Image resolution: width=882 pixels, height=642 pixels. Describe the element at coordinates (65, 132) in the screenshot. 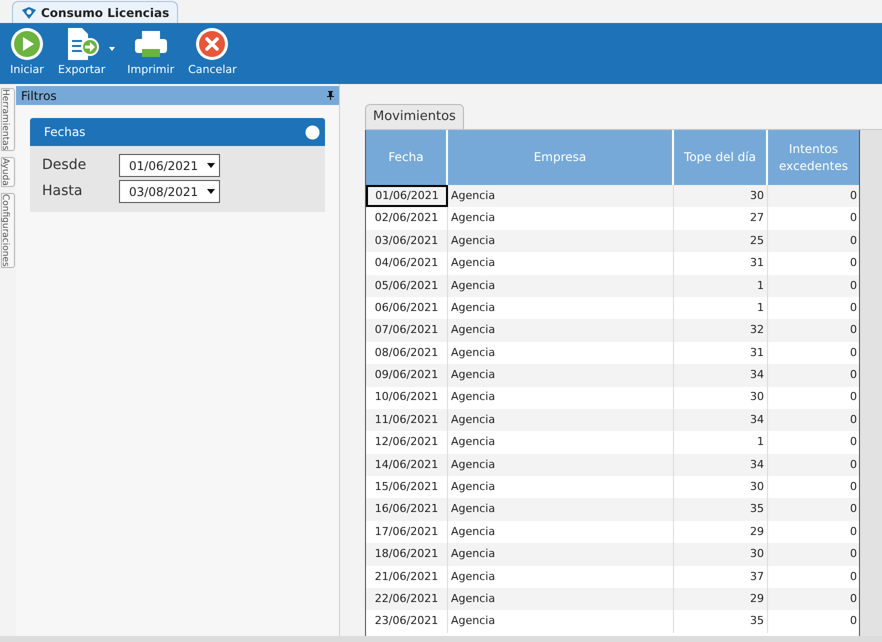

I see `group-title: Fechas` at that location.